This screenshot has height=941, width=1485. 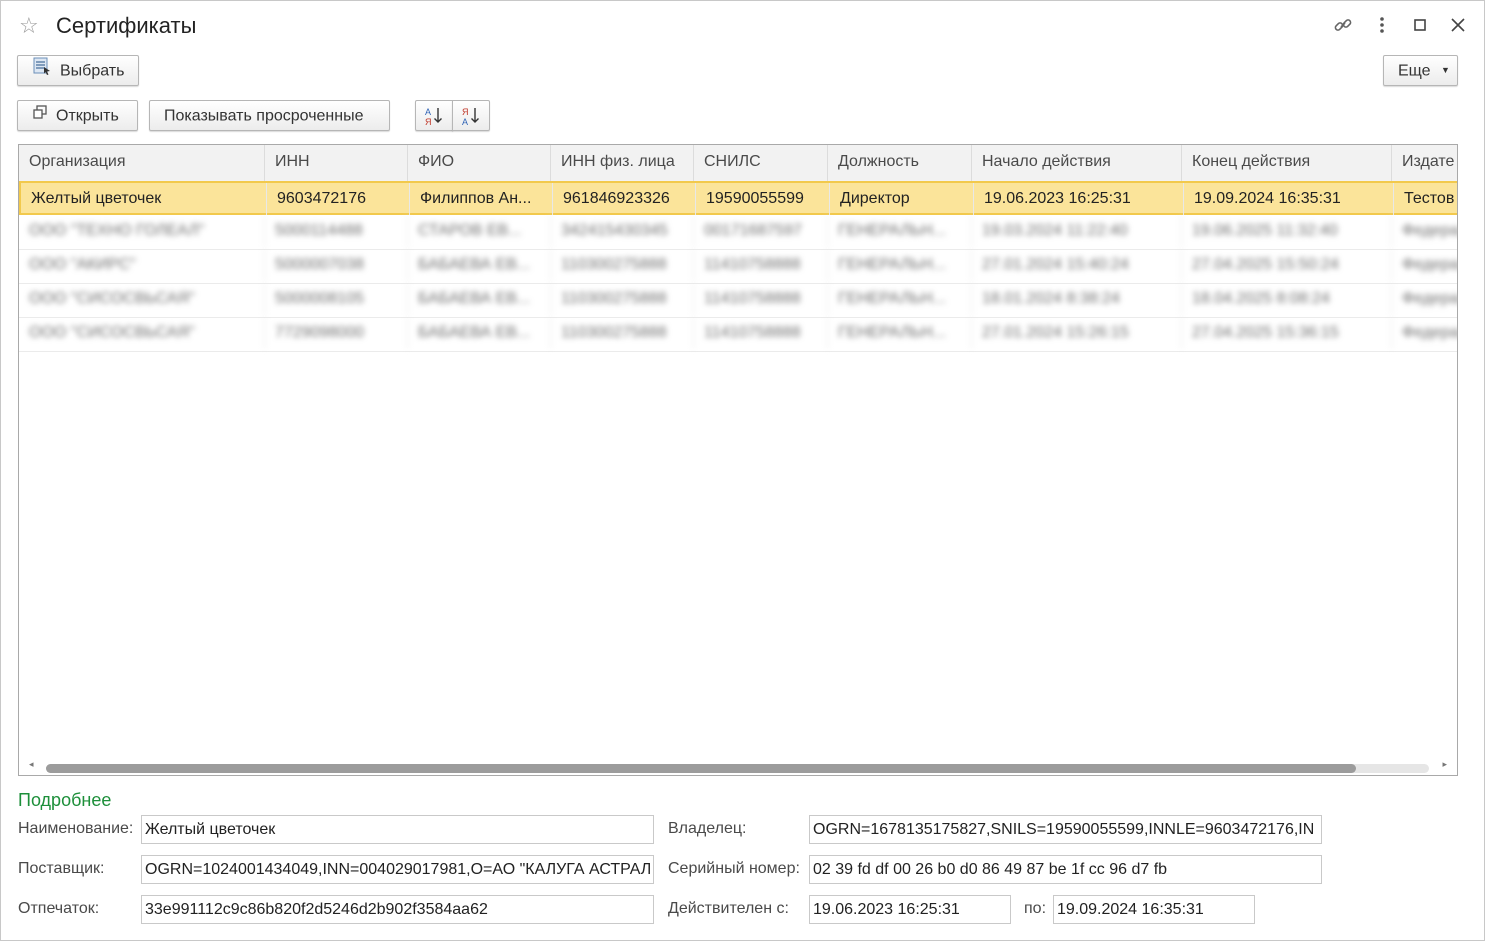 I want to click on table-cell: 19.06.2025 11:32:40, so click(x=1287, y=231).